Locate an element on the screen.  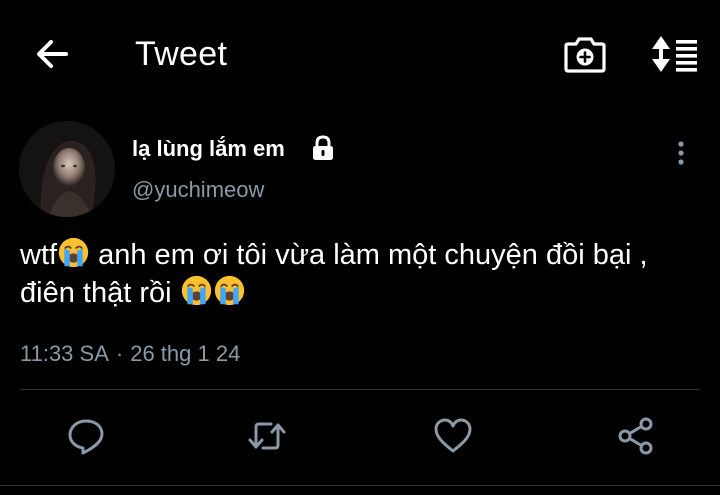
camera-button is located at coordinates (585, 54).